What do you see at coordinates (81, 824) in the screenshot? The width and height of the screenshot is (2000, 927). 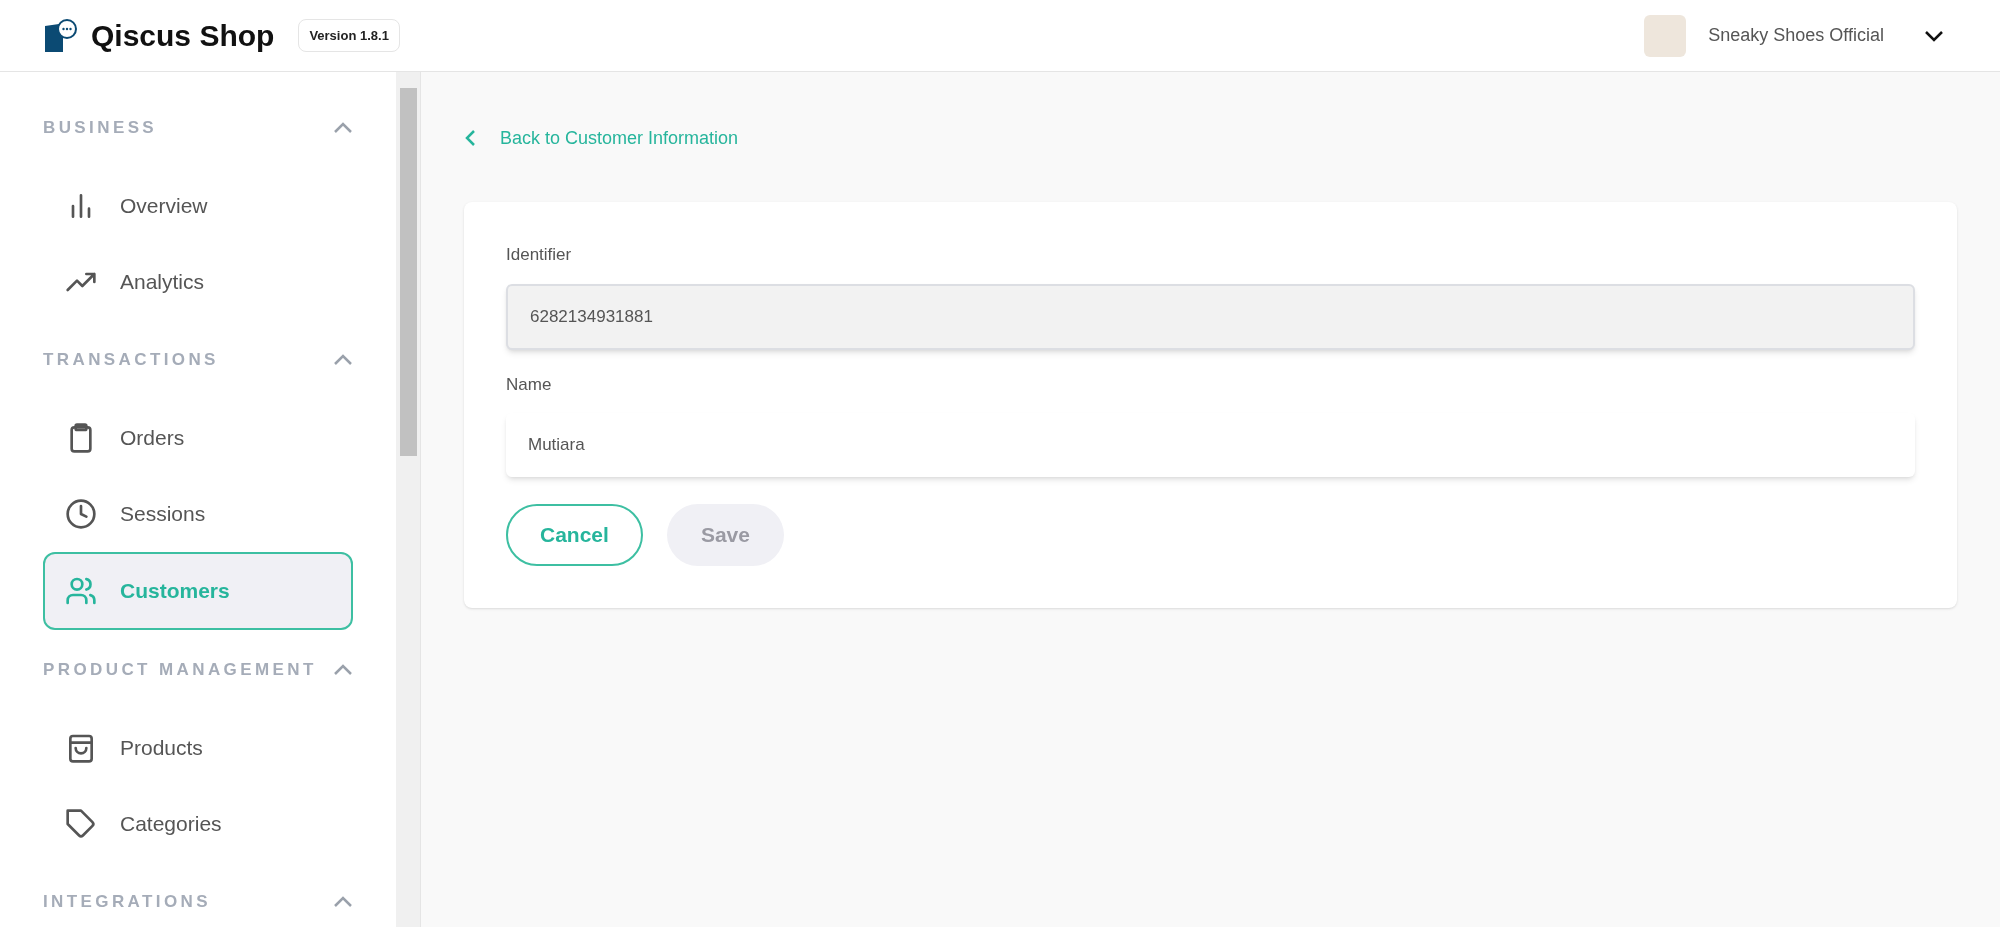 I see `tag-icon` at bounding box center [81, 824].